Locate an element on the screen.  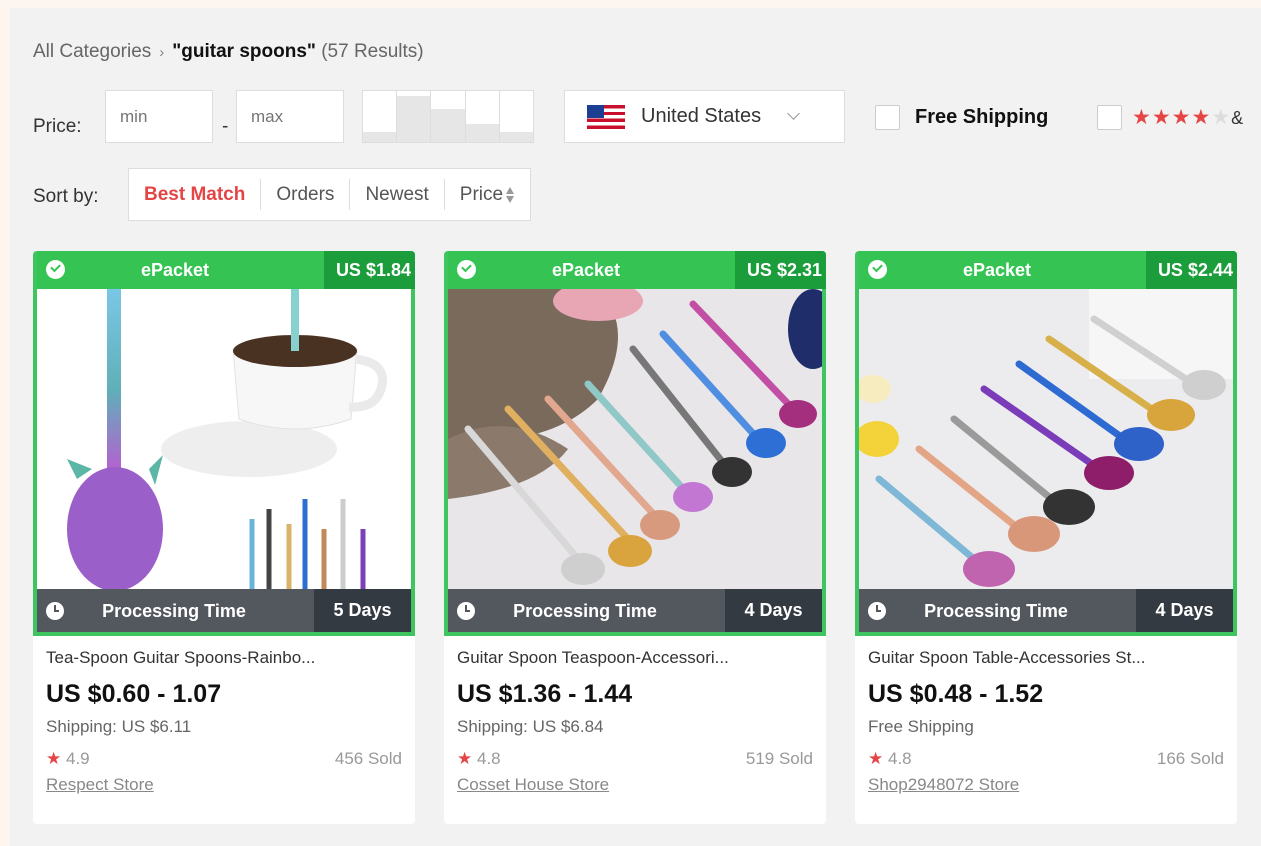
price-max-input is located at coordinates (290, 116).